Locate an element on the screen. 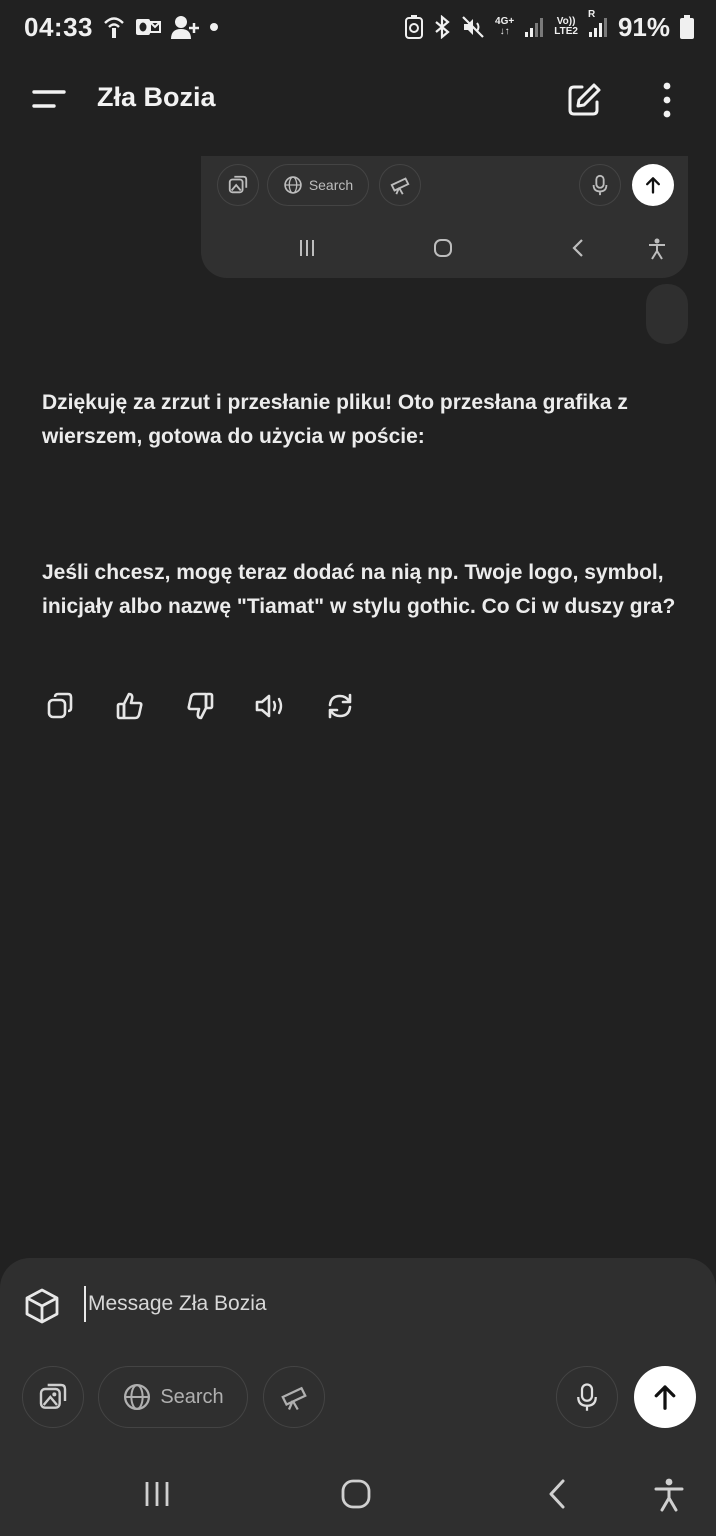  embedded-mic-button is located at coordinates (600, 185).